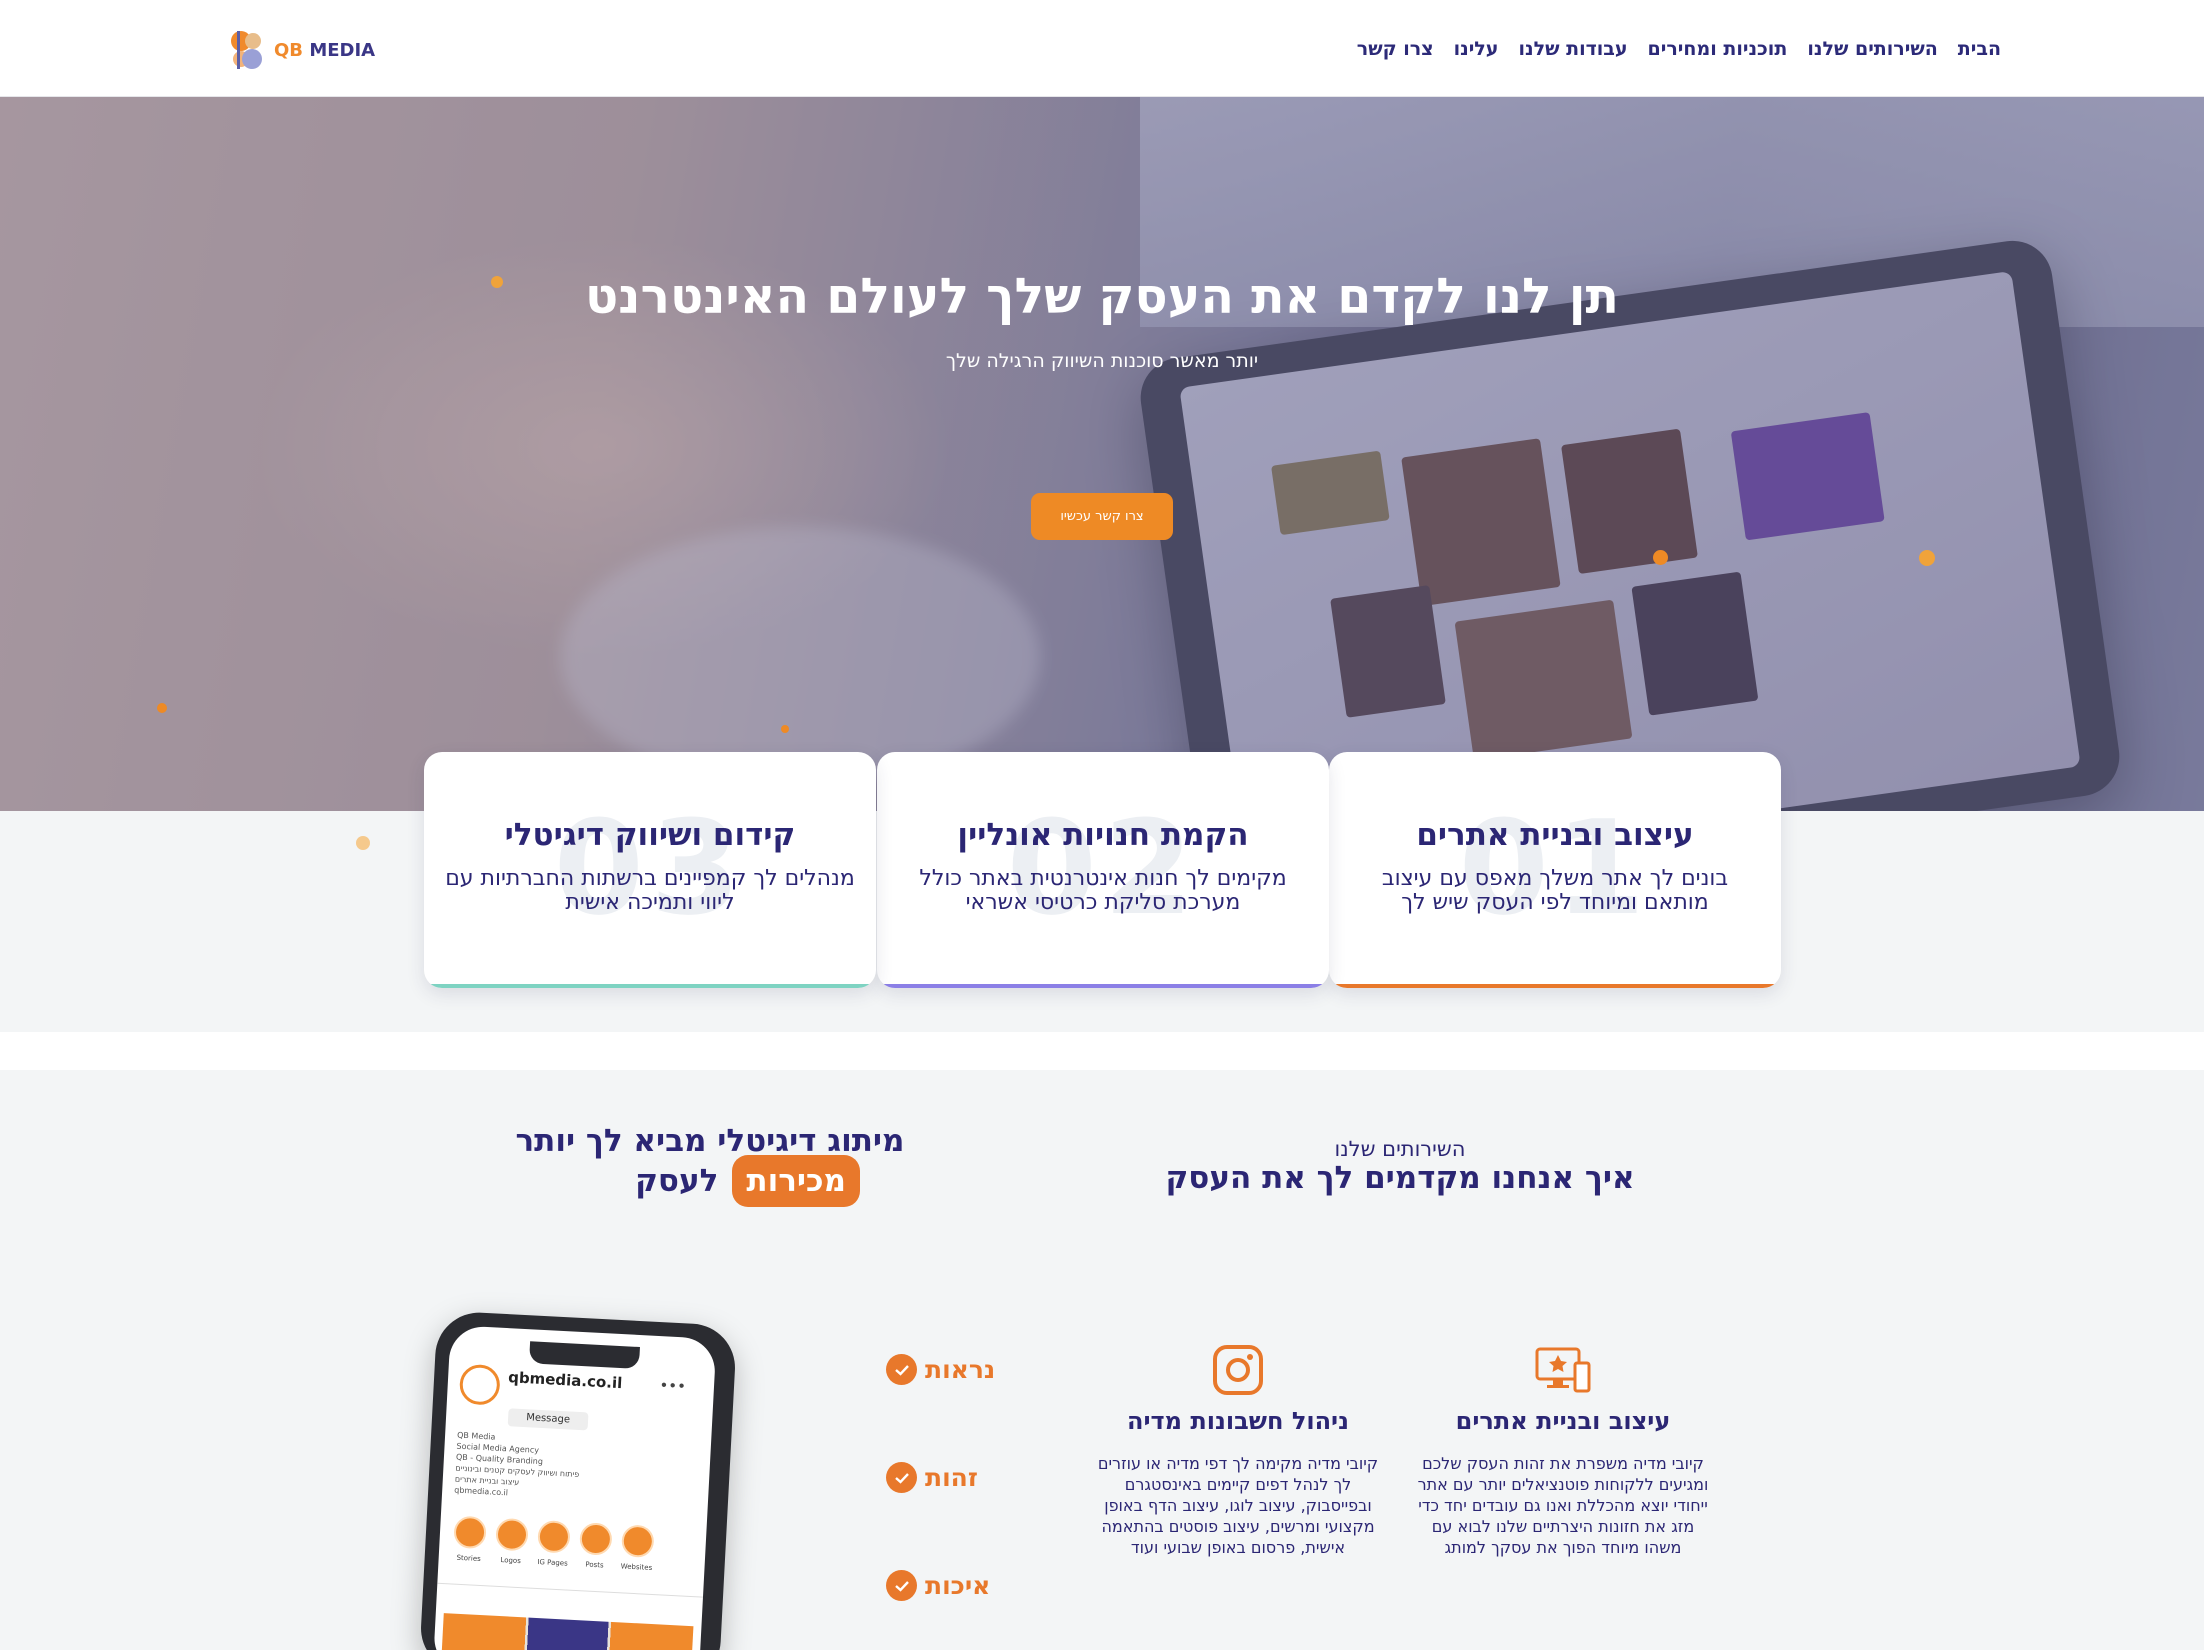 The image size is (2204, 1650). What do you see at coordinates (1872, 49) in the screenshot?
I see `nav-services: השירותים שלנו` at bounding box center [1872, 49].